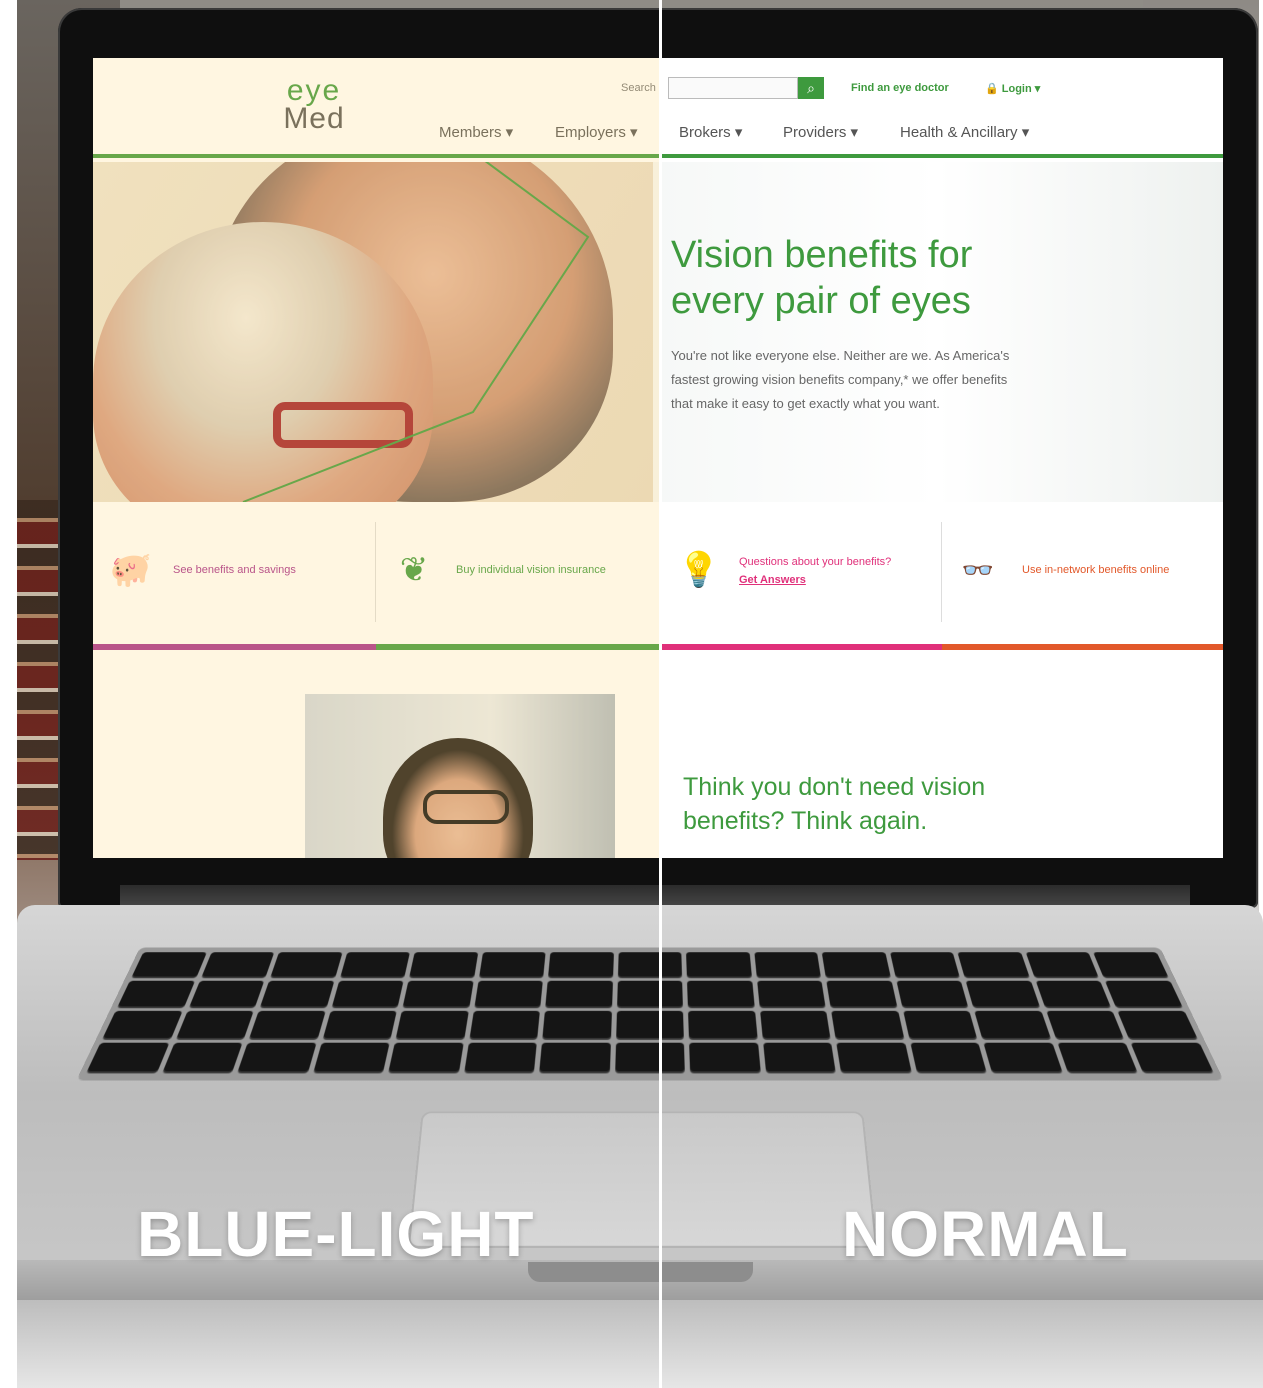 This screenshot has width=1263, height=1388. Describe the element at coordinates (414, 570) in the screenshot. I see `family-icon: ❦` at that location.